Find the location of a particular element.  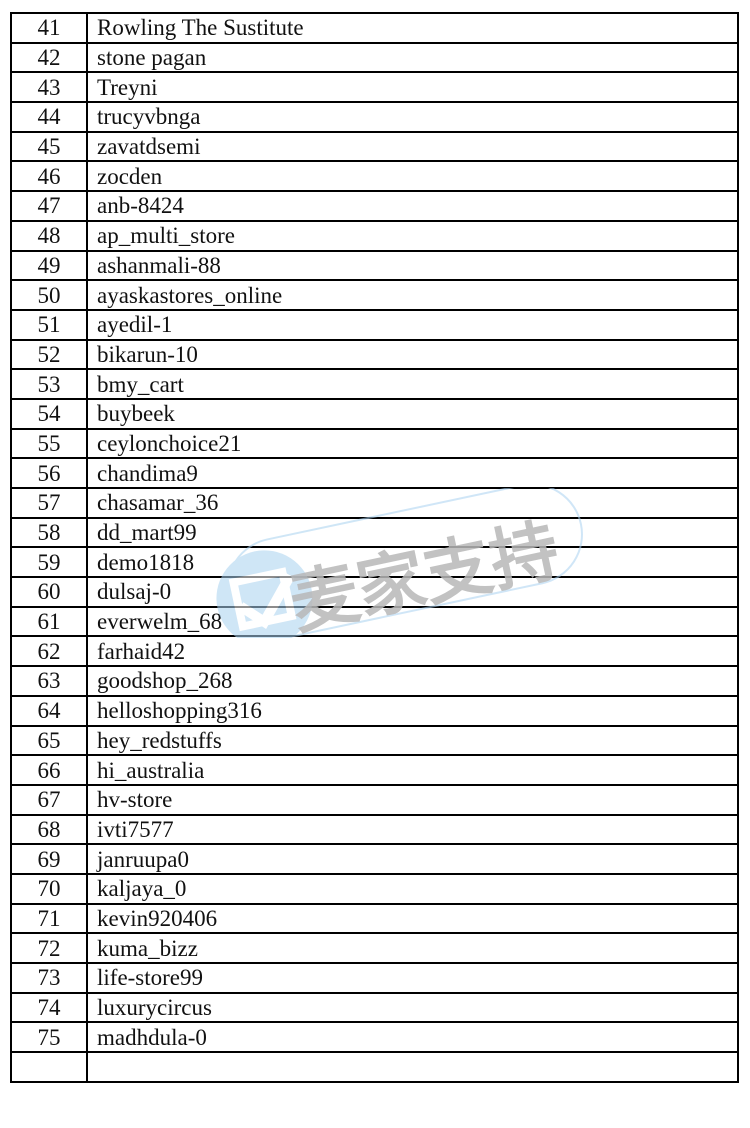

store-name: zocden is located at coordinates (412, 176).